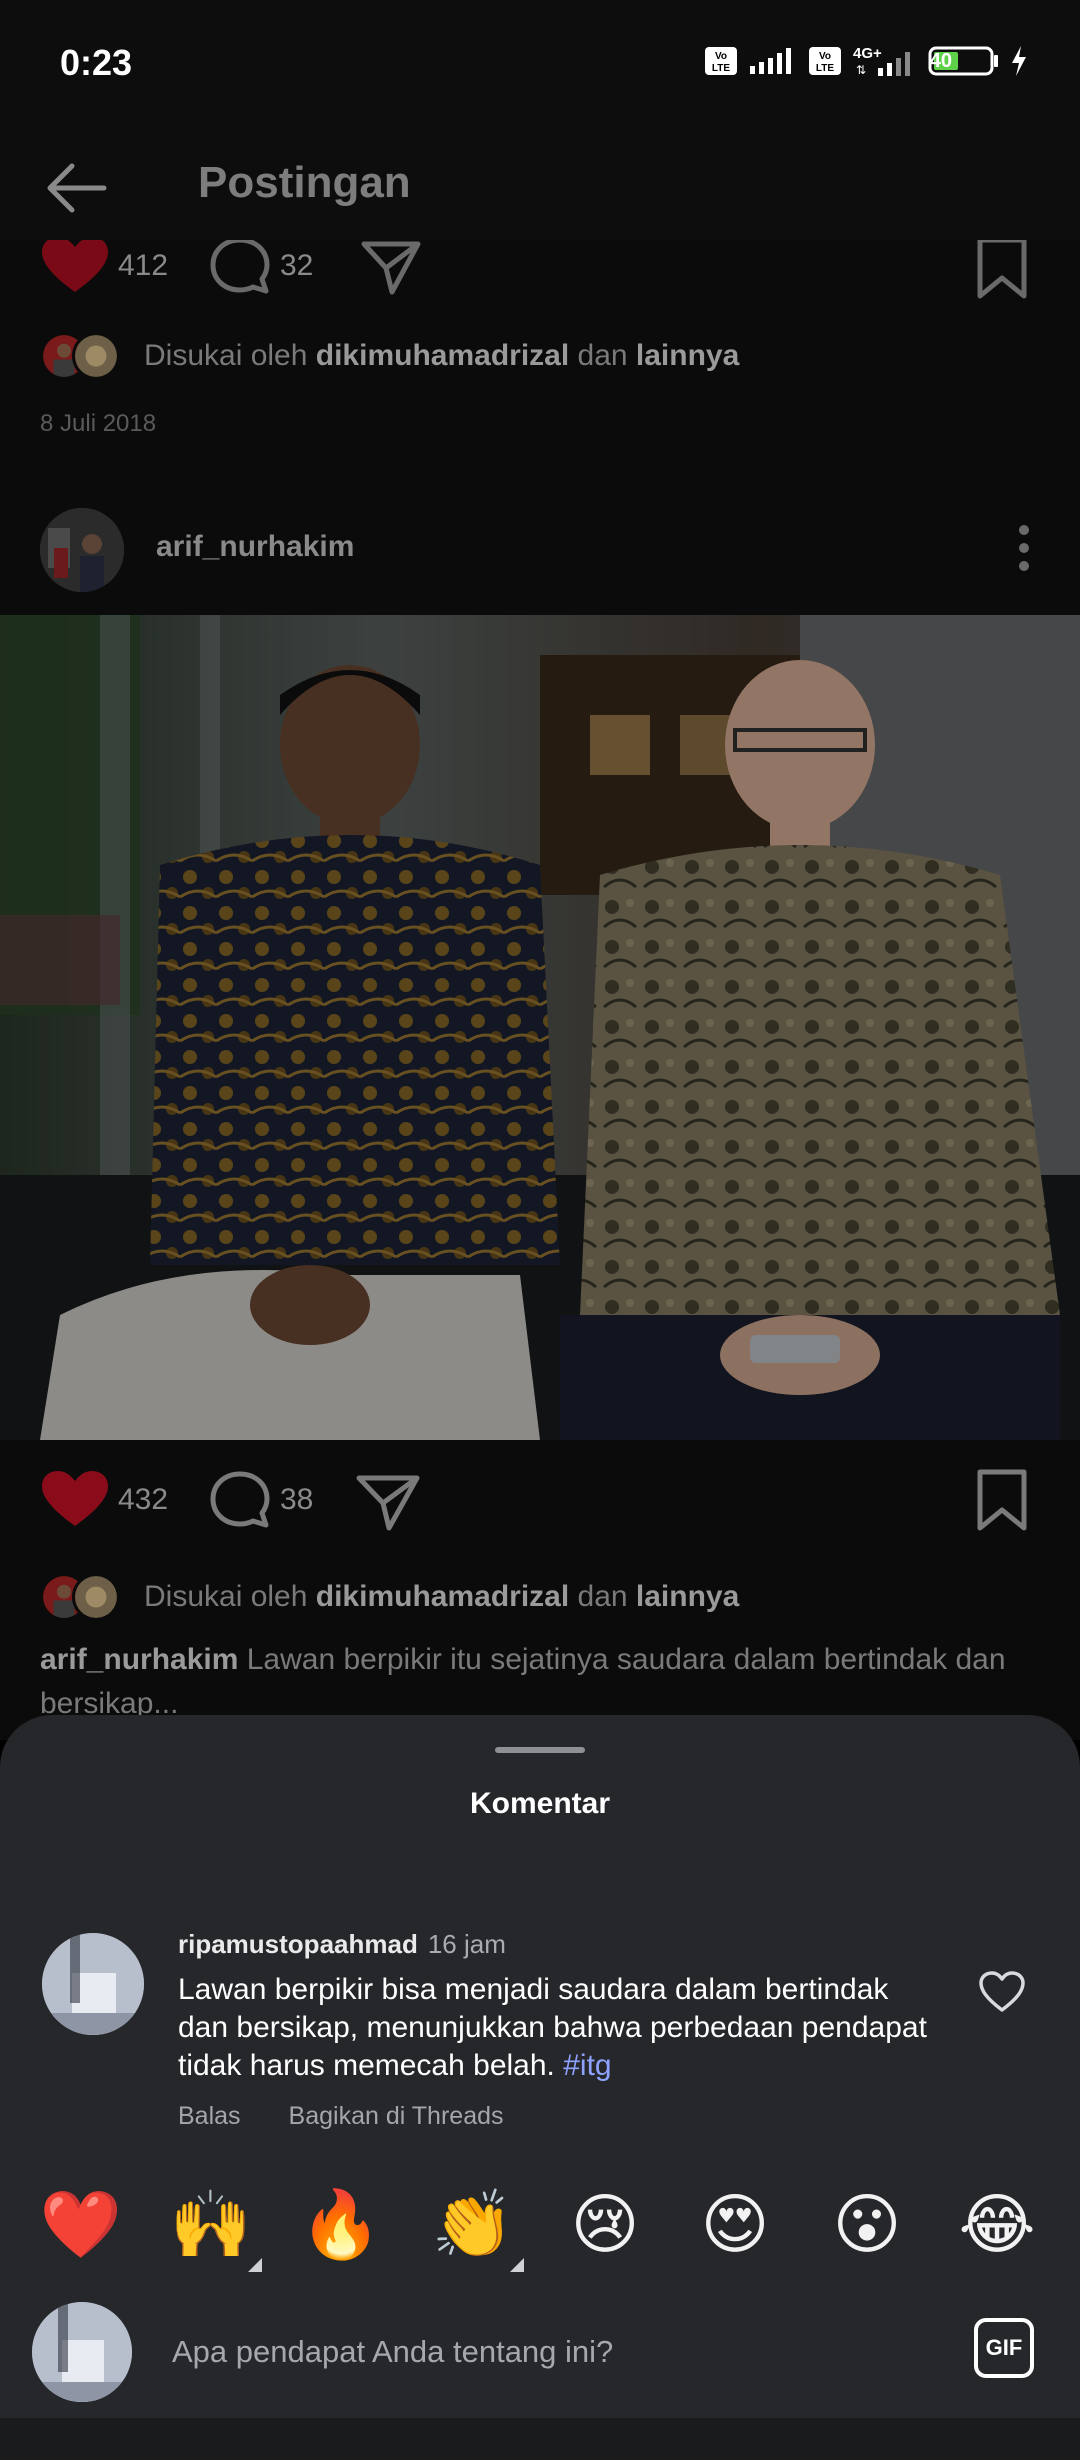 This screenshot has width=1080, height=2460. Describe the element at coordinates (214, 2226) in the screenshot. I see `emoji-raising-hands: 🙌` at that location.